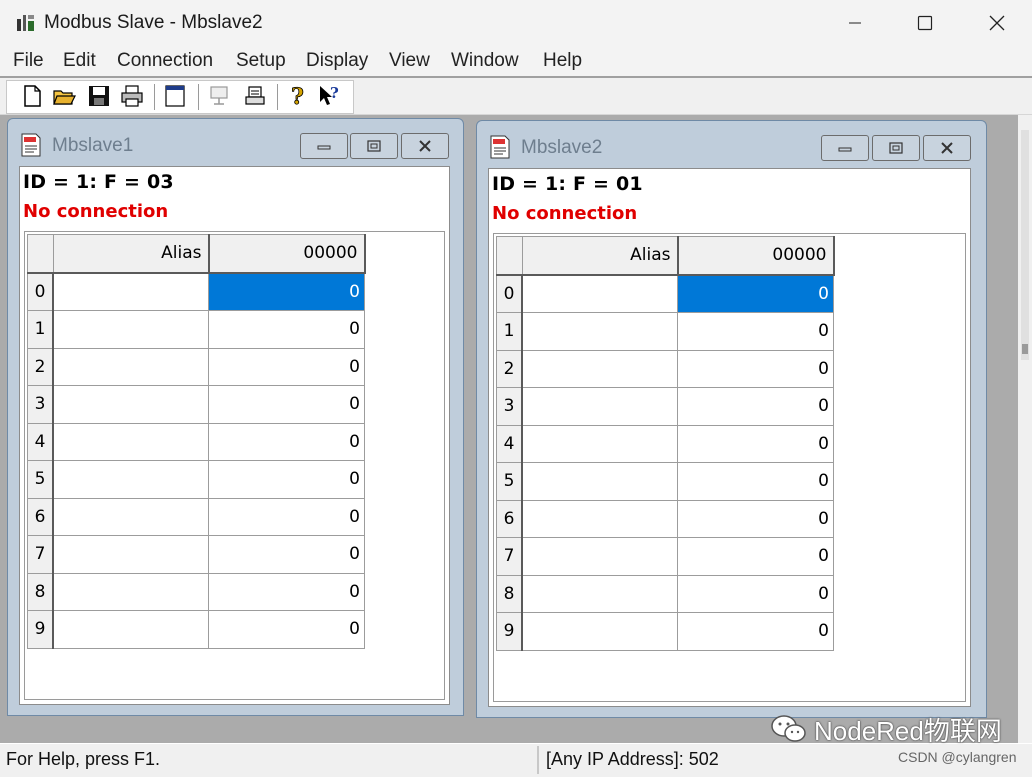  What do you see at coordinates (28, 61) in the screenshot?
I see `menu-file: File` at bounding box center [28, 61].